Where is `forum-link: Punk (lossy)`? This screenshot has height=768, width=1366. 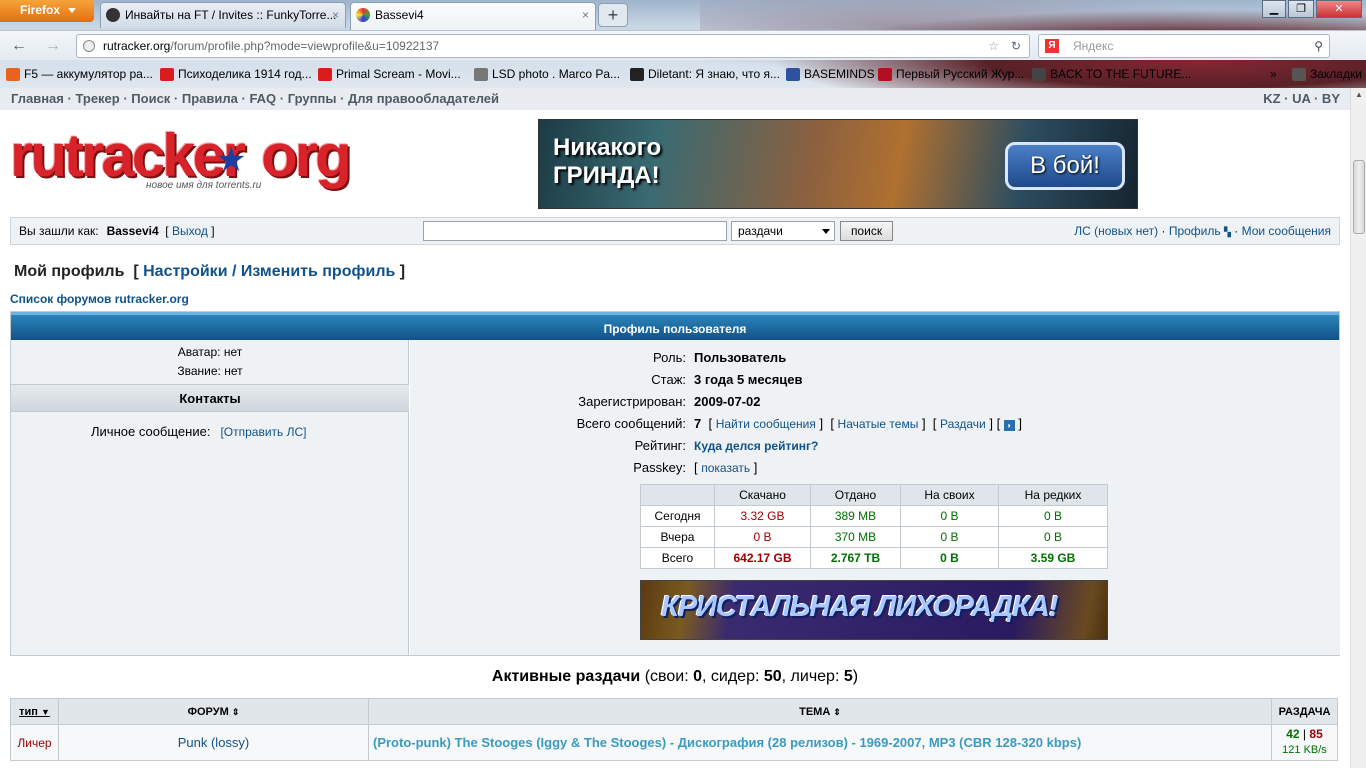 forum-link: Punk (lossy) is located at coordinates (214, 742).